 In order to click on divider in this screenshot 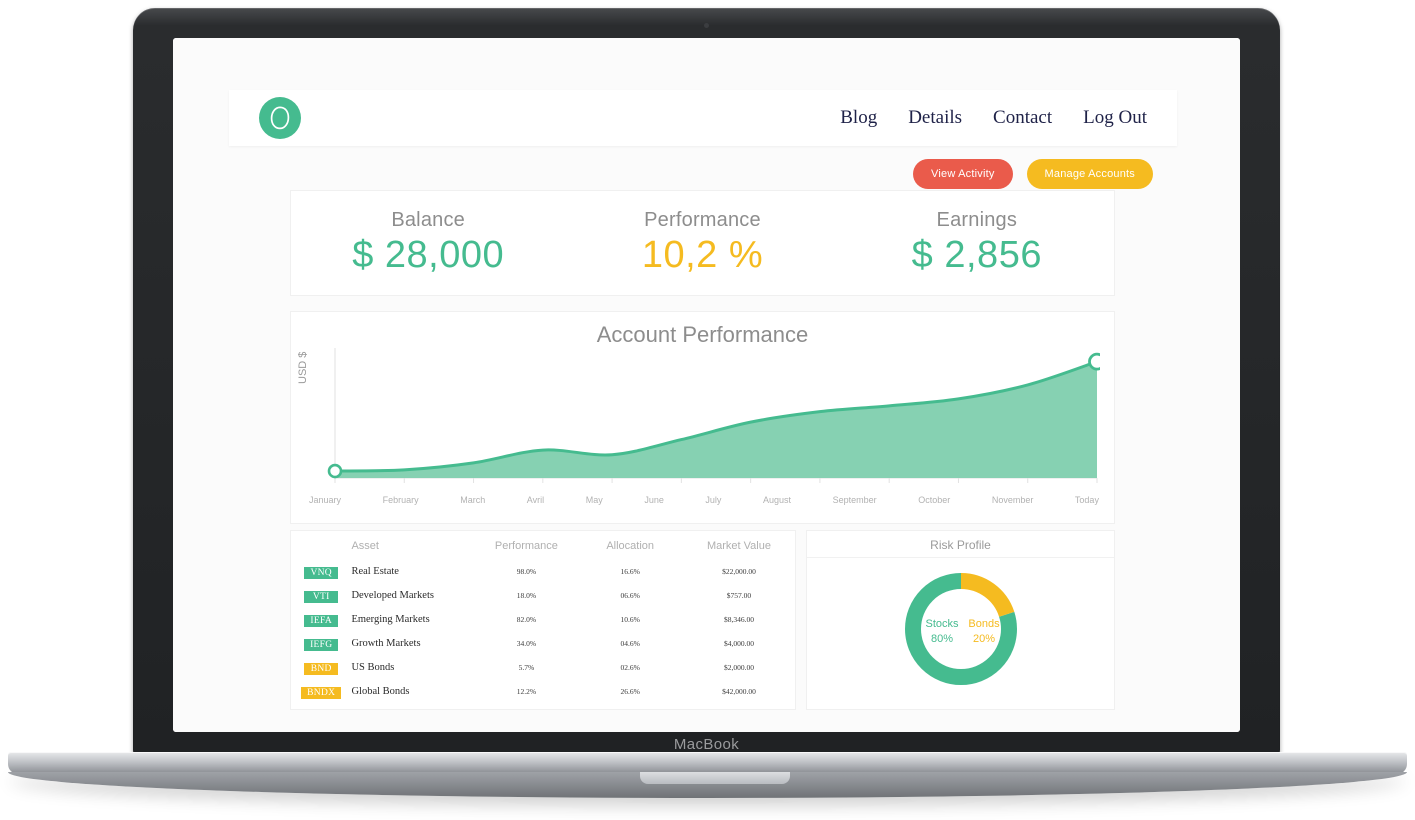, I will do `click(960, 557)`.